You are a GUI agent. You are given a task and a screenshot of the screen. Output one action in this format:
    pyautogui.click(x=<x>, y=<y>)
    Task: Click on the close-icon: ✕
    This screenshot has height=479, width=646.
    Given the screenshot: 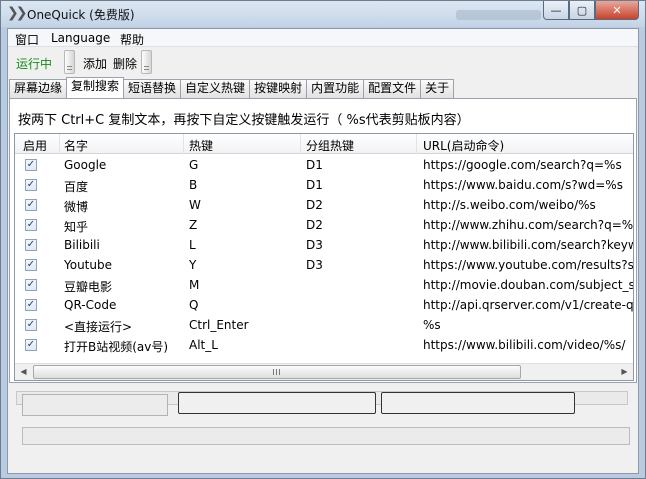 What is the action you would take?
    pyautogui.click(x=617, y=10)
    